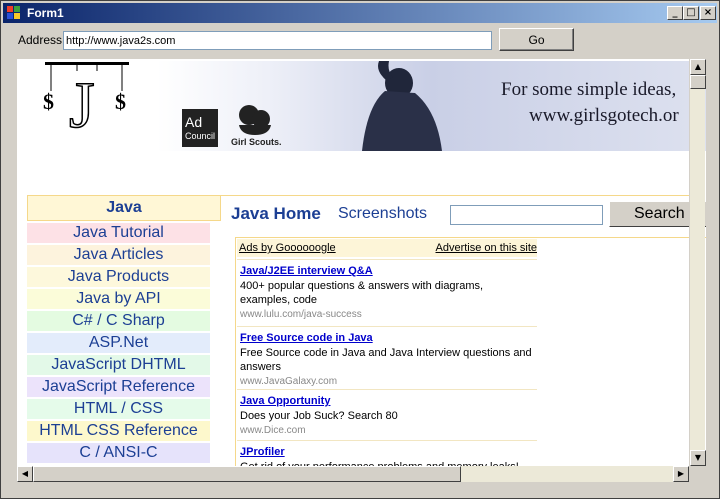  I want to click on vertical-scroll-thumb, so click(698, 82).